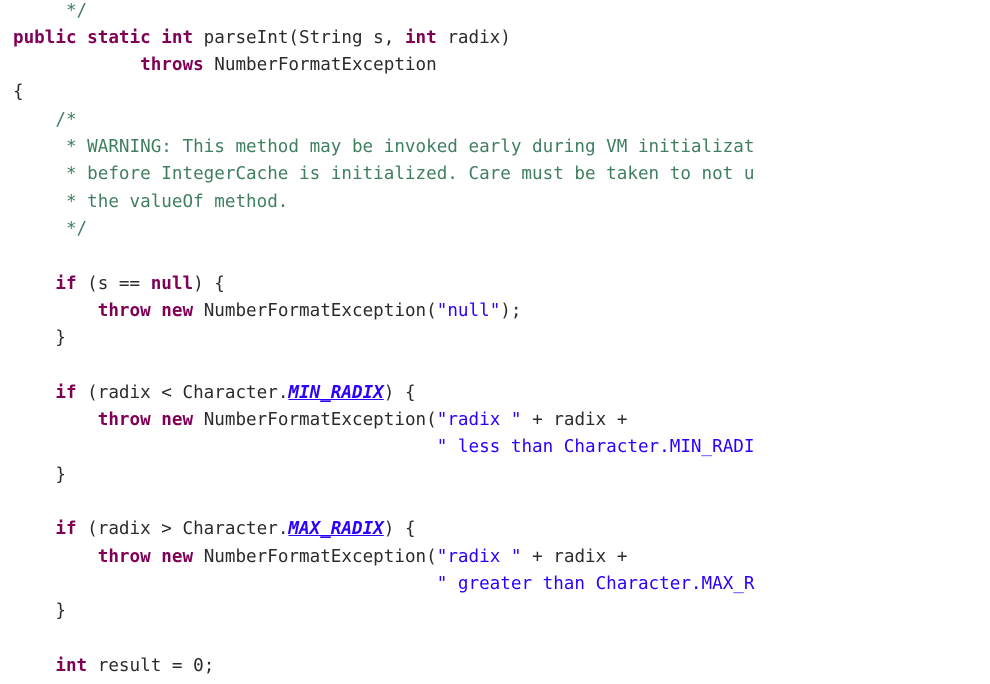  I want to click on code-line: if (radix < Character.MIN_RADIX) {​, so click(383, 393).